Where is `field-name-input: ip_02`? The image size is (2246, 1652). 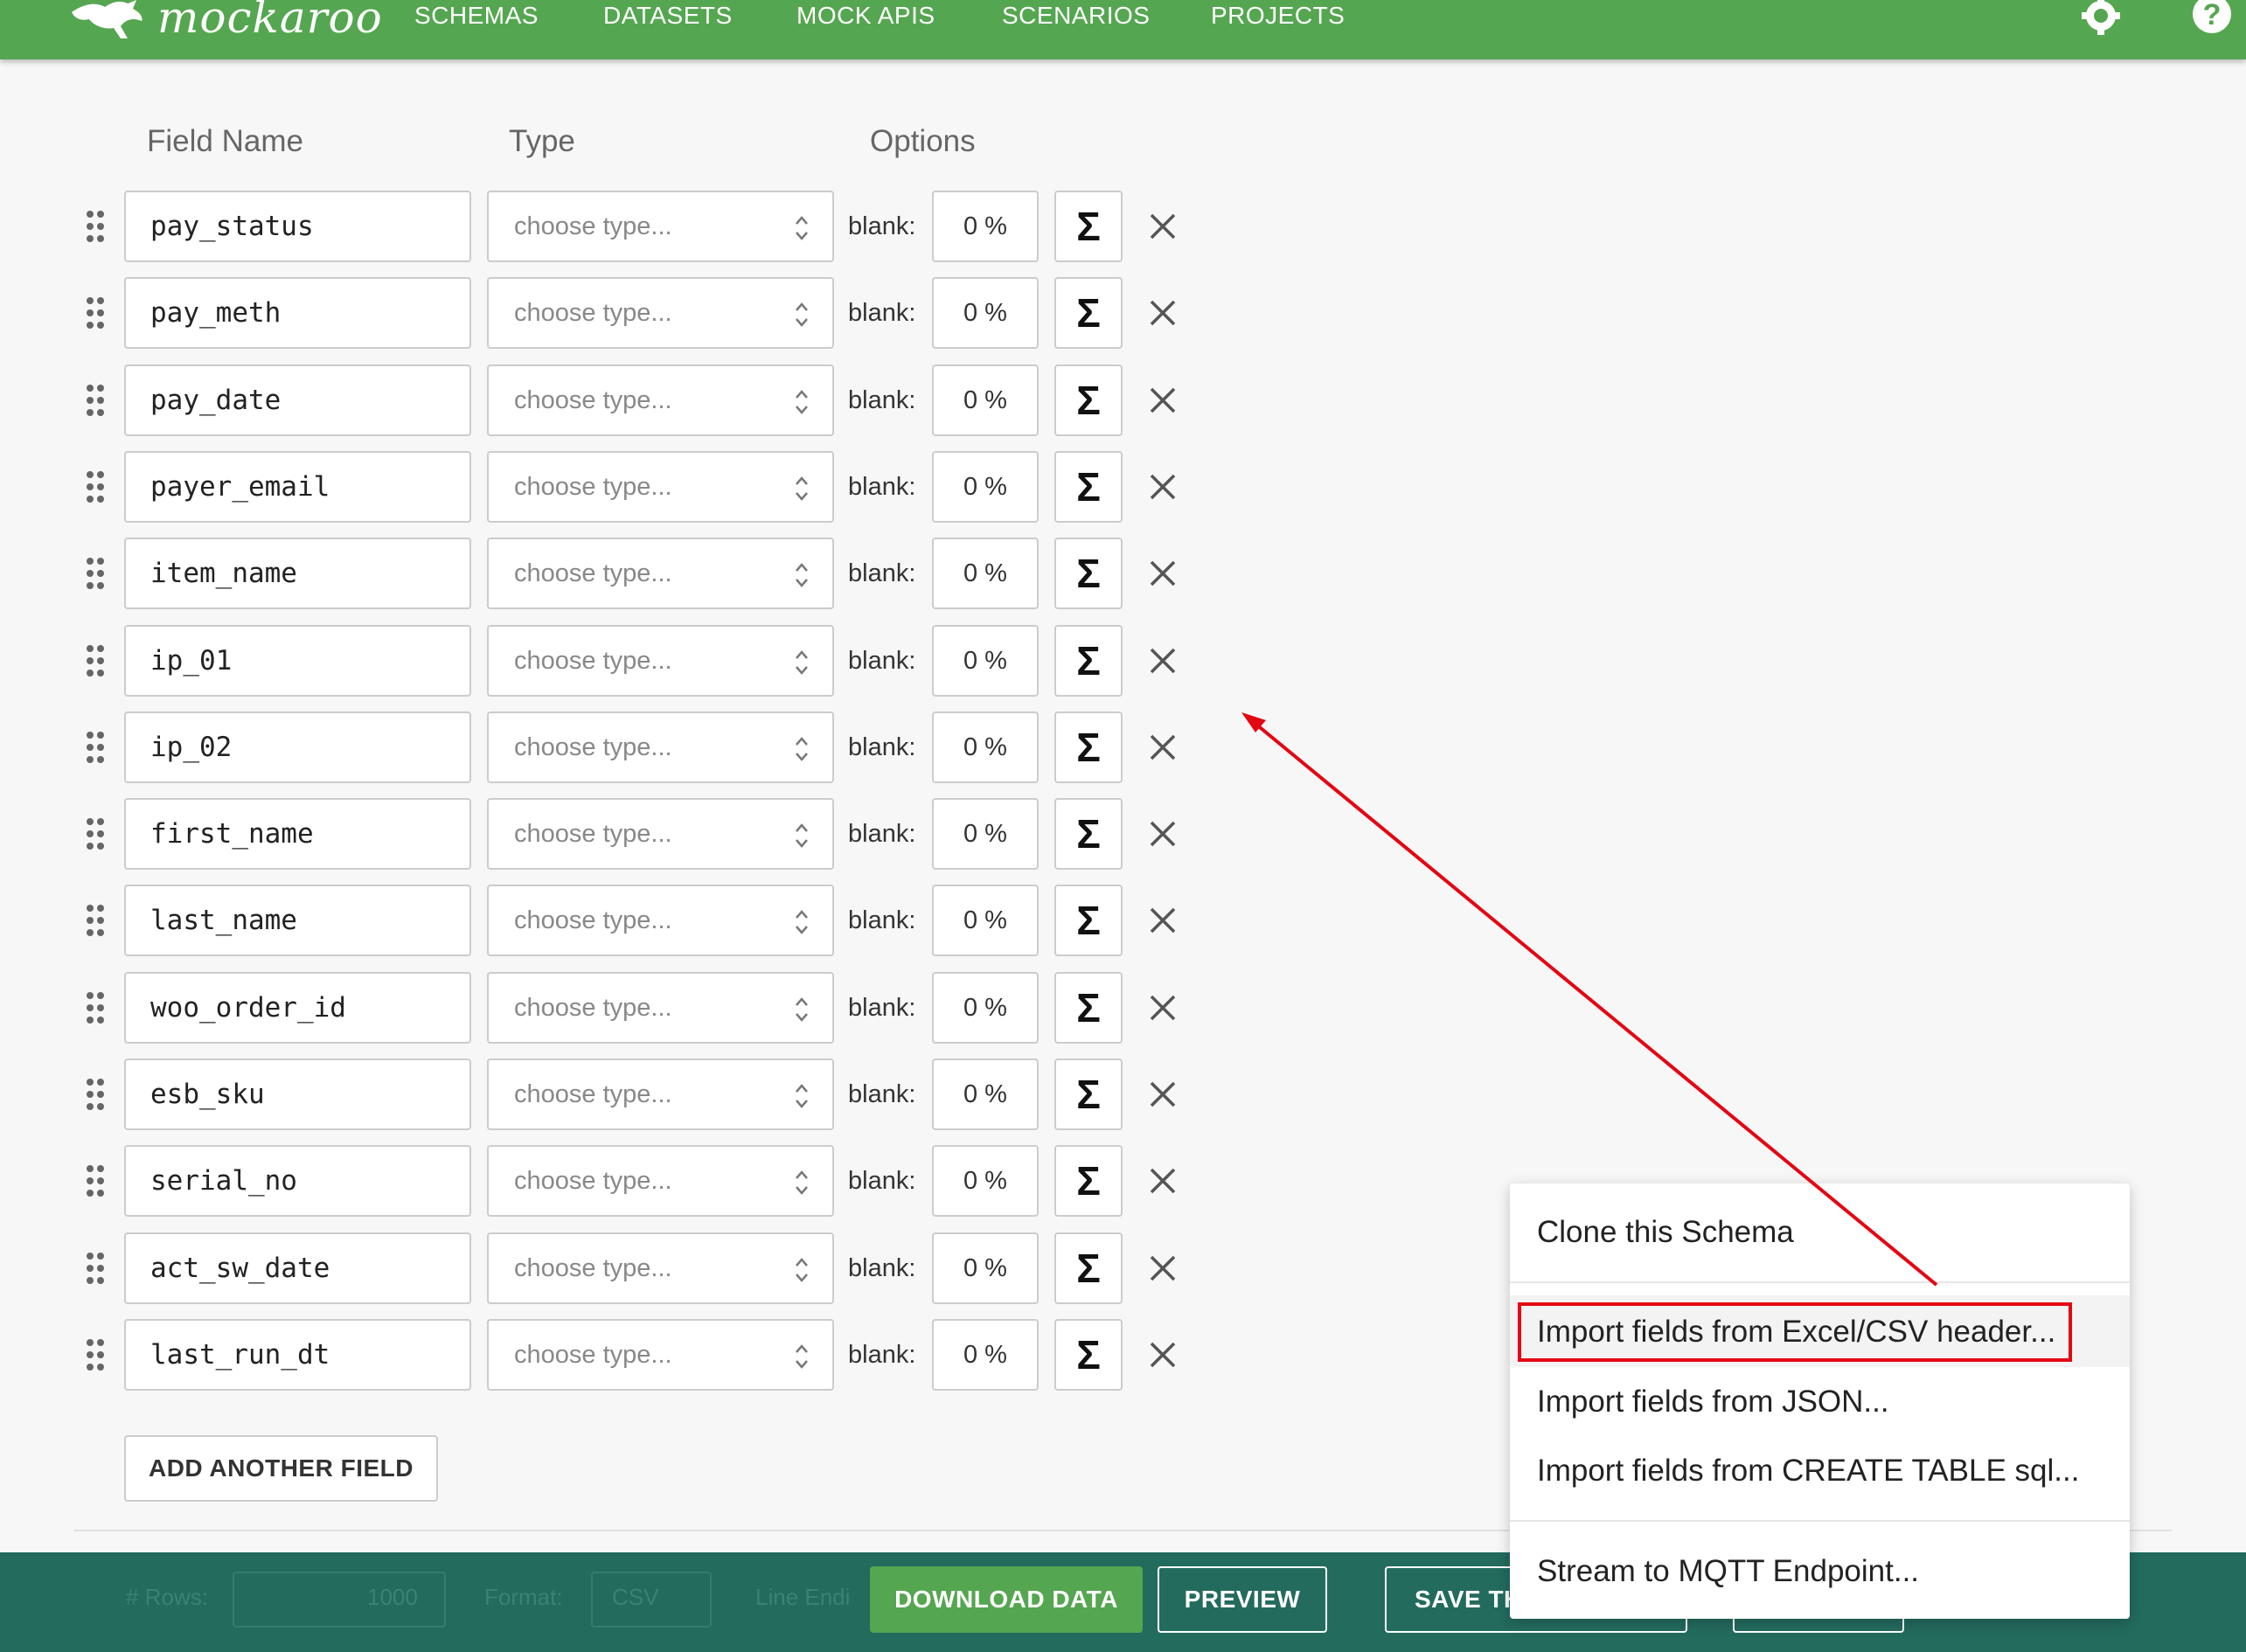
field-name-input: ip_02 is located at coordinates (298, 747).